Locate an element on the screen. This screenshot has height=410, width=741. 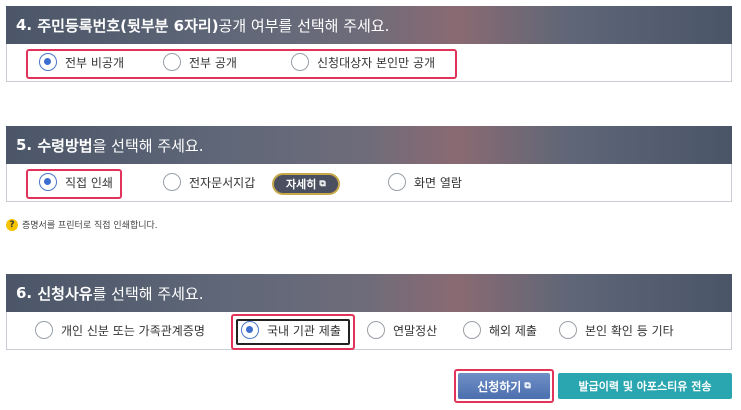
section6-header: 6. 신청사유 를 선택해 주세요. is located at coordinates (369, 293).